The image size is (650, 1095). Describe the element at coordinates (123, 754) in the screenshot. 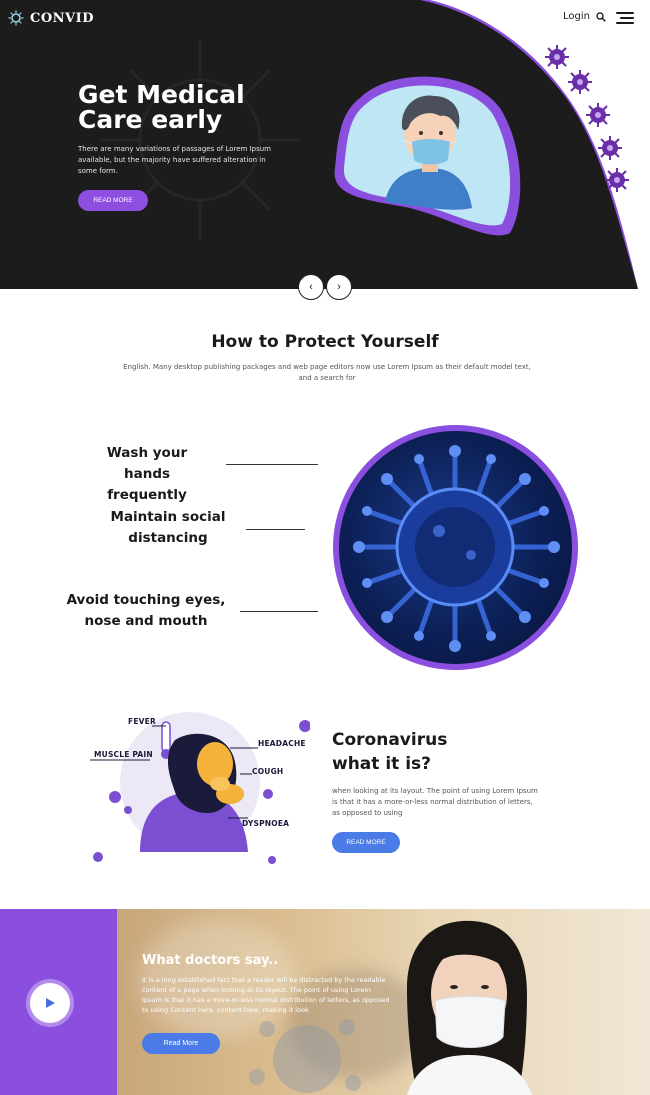

I see `symptom-muscle-pain: MUSCLE PAIN` at that location.